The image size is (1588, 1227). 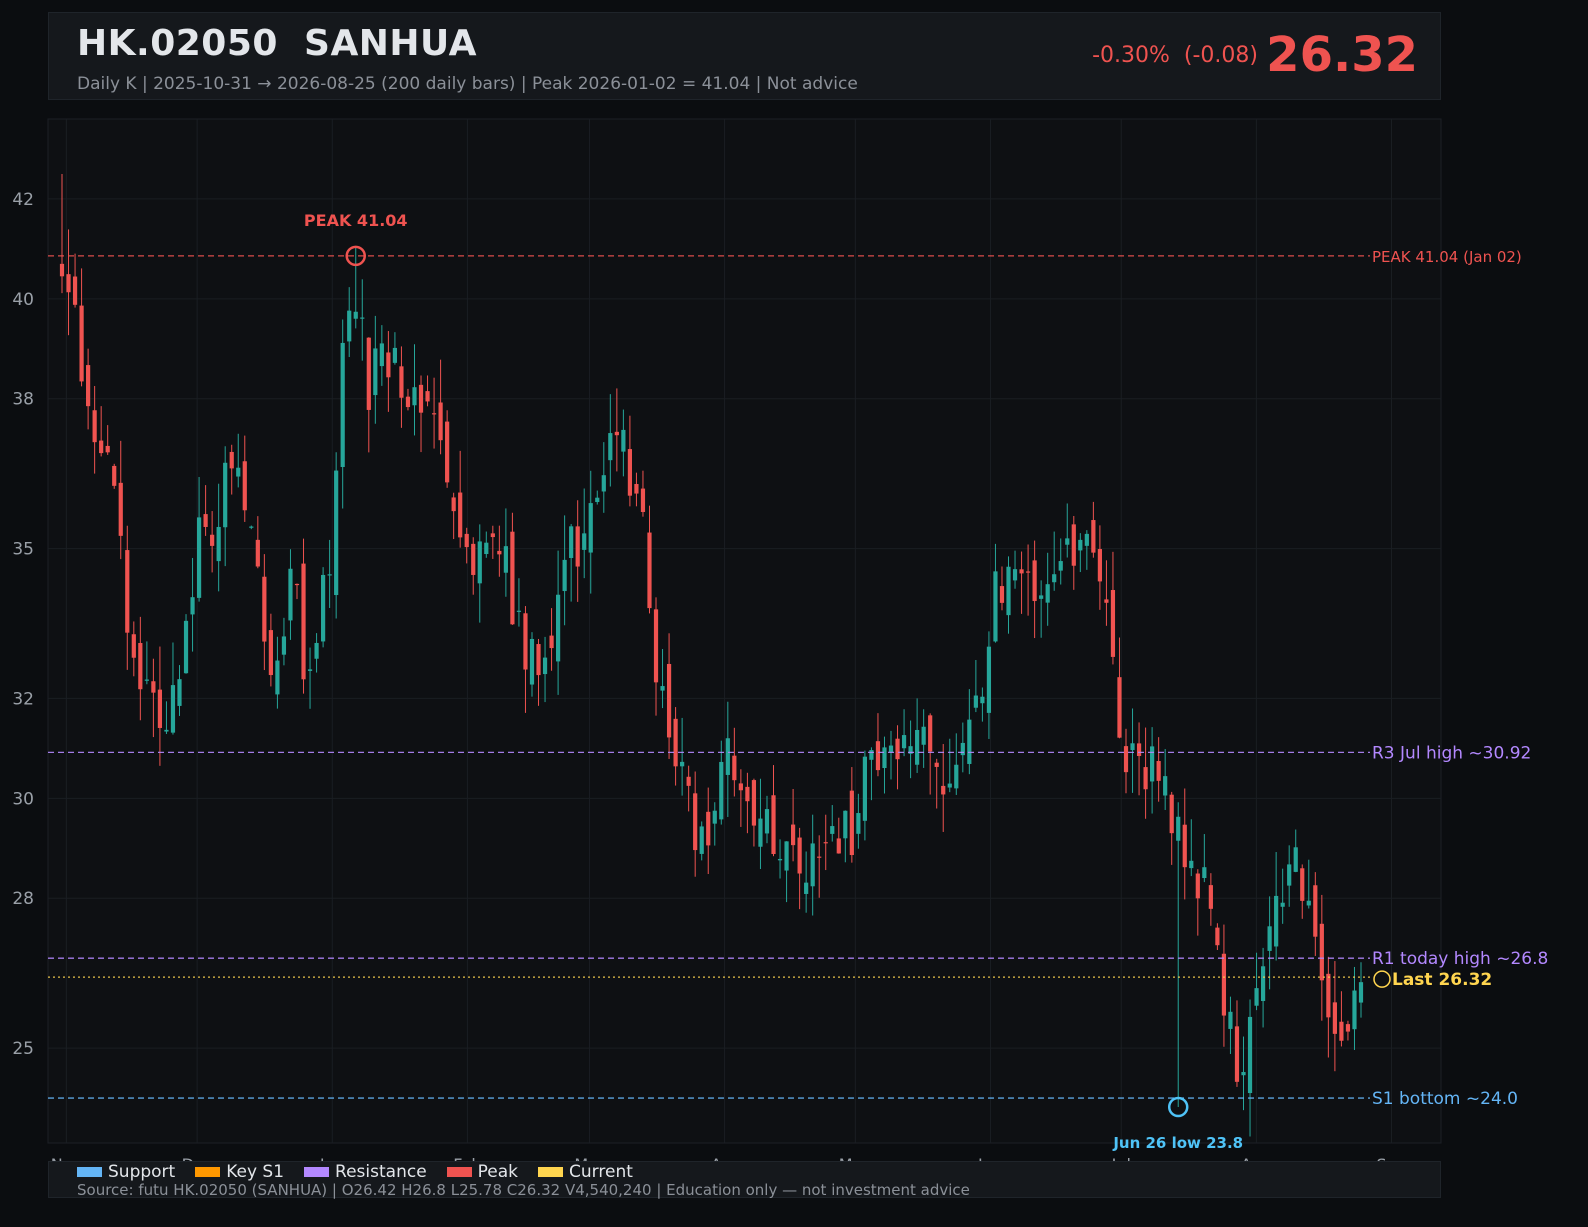 I want to click on legend-swatch-peak, so click(x=459, y=1172).